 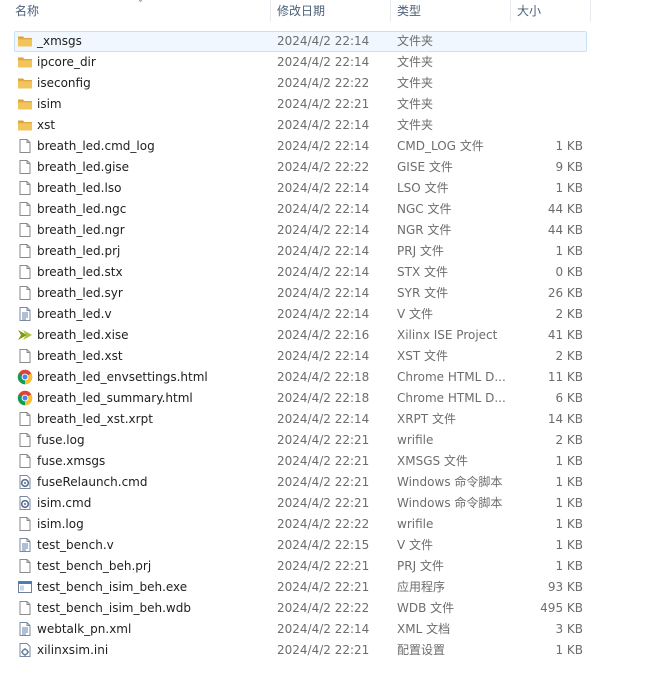 I want to click on file-name: test_bench.v, so click(x=75, y=545).